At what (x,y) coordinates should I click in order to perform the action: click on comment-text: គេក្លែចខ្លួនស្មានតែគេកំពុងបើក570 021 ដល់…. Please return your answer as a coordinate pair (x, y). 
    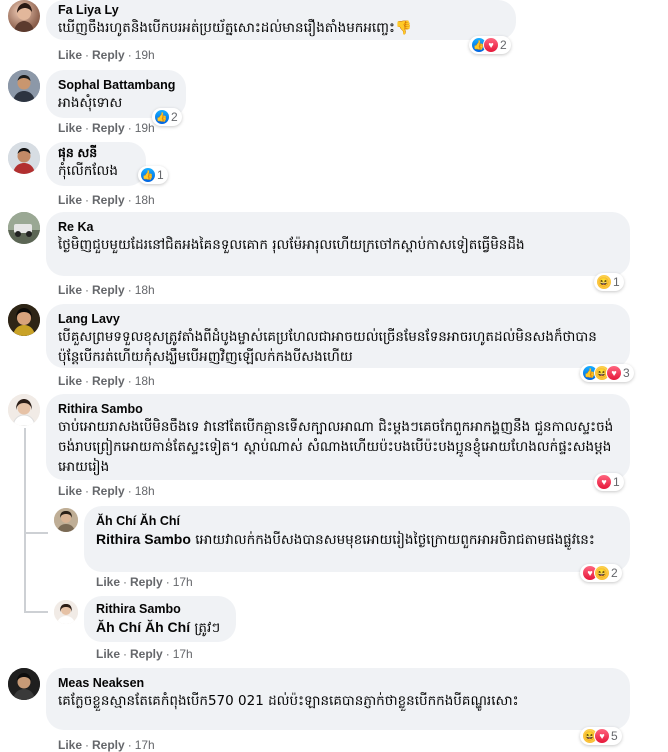
    Looking at the image, I should click on (288, 701).